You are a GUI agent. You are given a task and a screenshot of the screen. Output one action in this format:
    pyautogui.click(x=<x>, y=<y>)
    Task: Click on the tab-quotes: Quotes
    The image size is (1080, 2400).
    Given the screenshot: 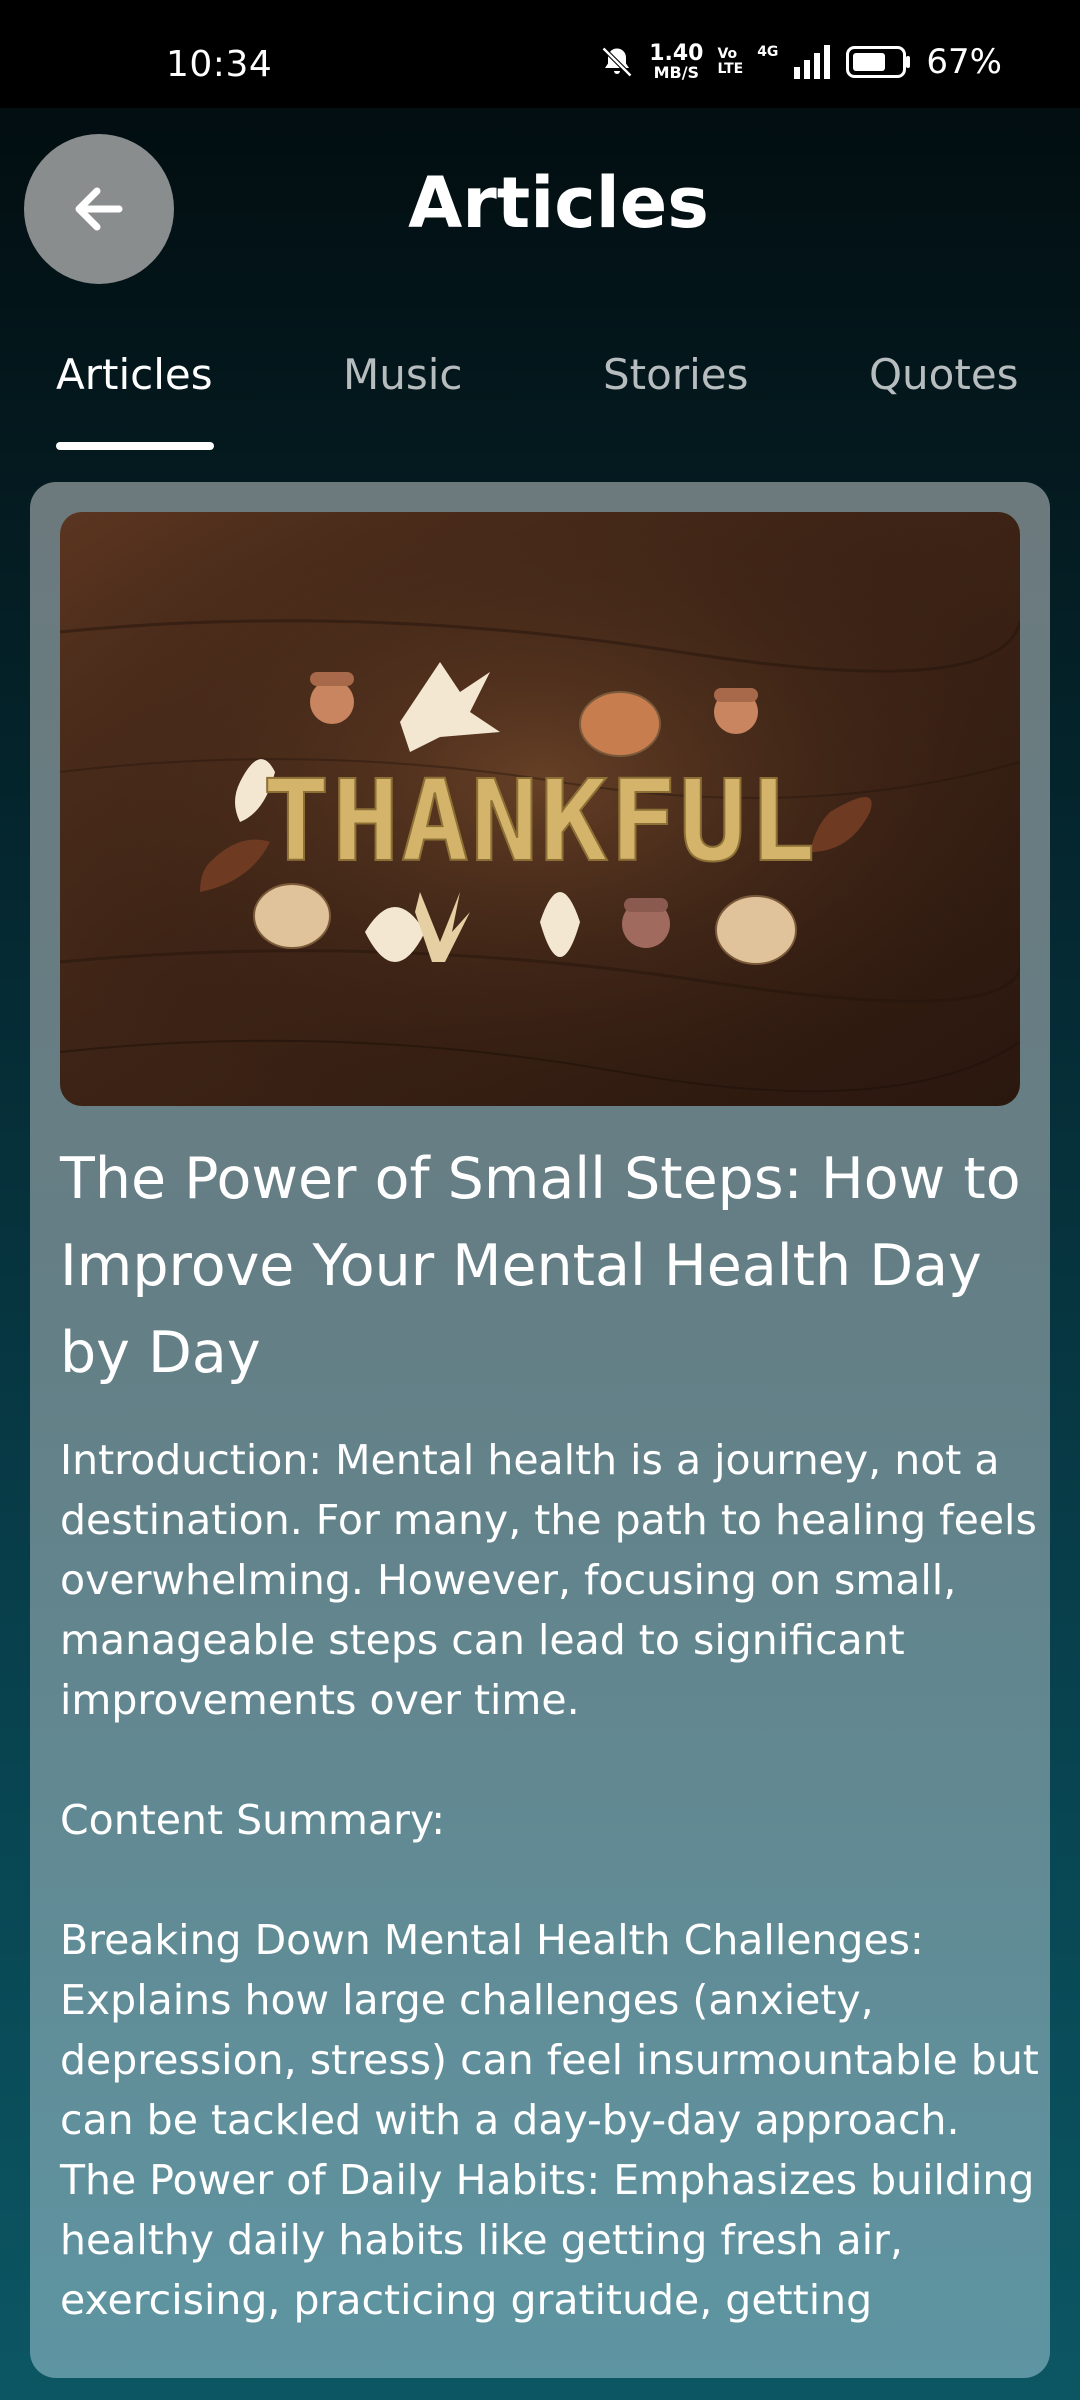 What is the action you would take?
    pyautogui.click(x=944, y=374)
    